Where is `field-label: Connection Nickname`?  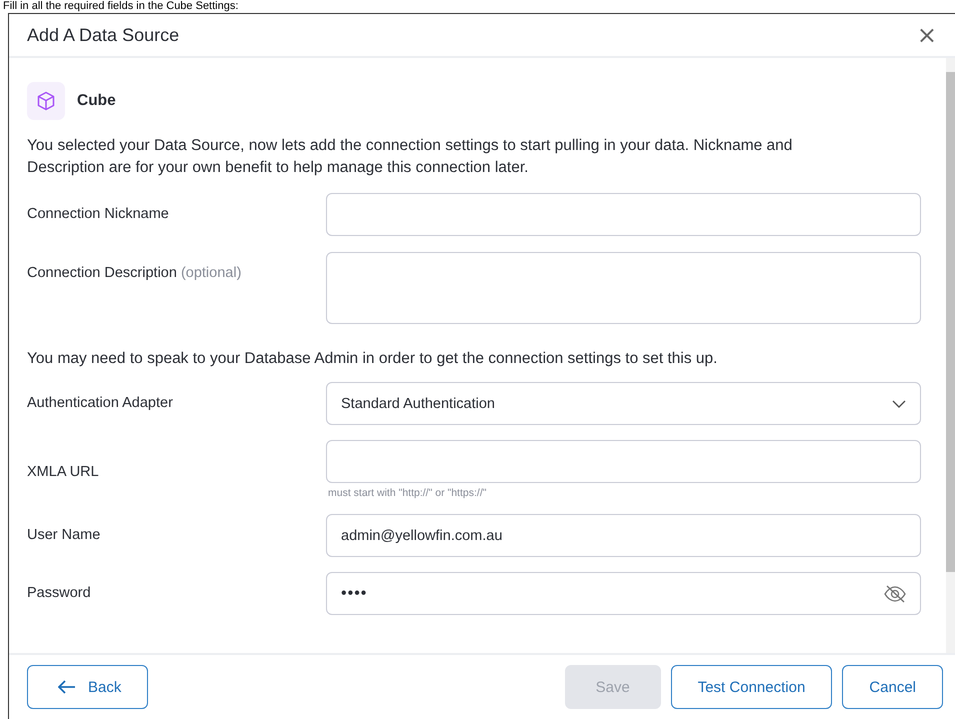
field-label: Connection Nickname is located at coordinates (98, 213).